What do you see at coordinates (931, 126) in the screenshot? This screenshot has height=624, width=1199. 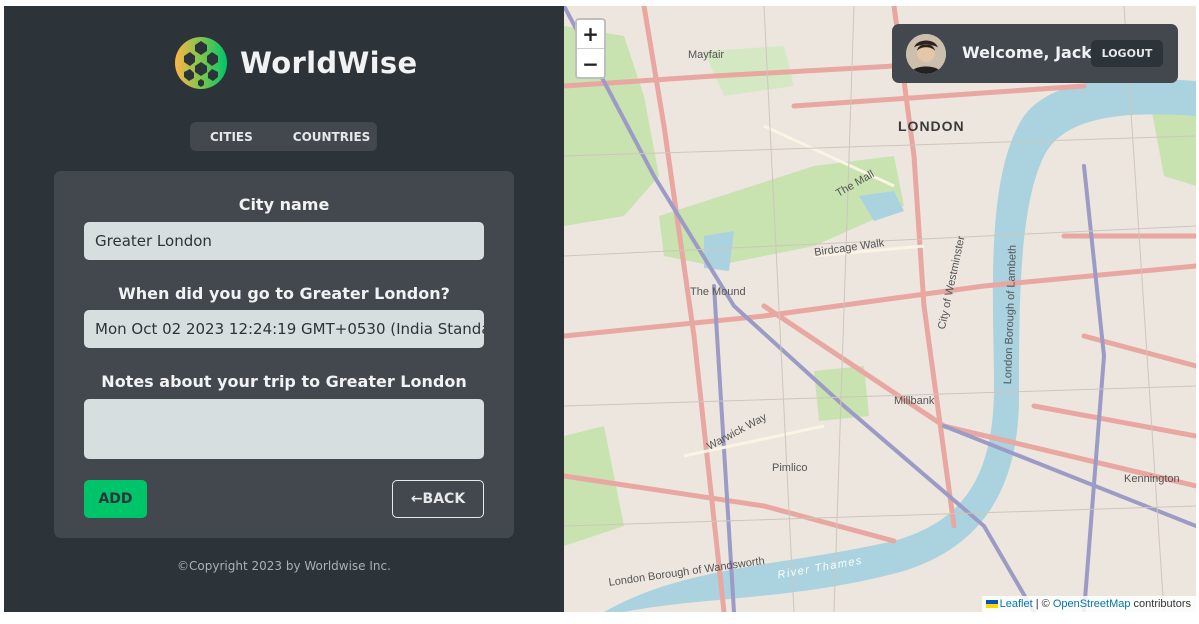 I see `map-label-london: LONDON` at bounding box center [931, 126].